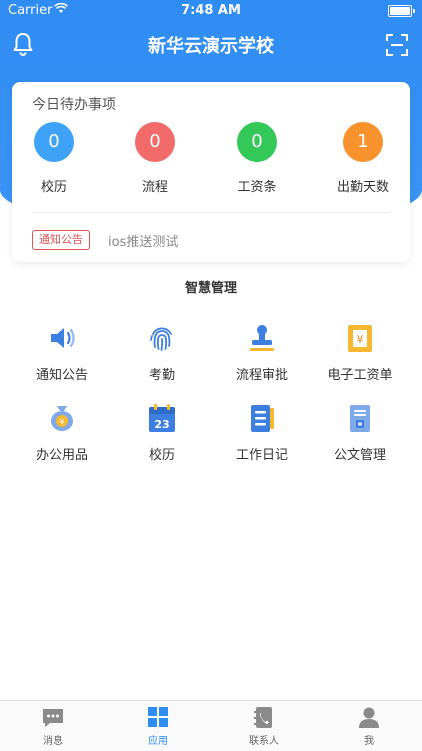 The width and height of the screenshot is (422, 751). I want to click on app-workflow-approval: 流程审批, so click(262, 352).